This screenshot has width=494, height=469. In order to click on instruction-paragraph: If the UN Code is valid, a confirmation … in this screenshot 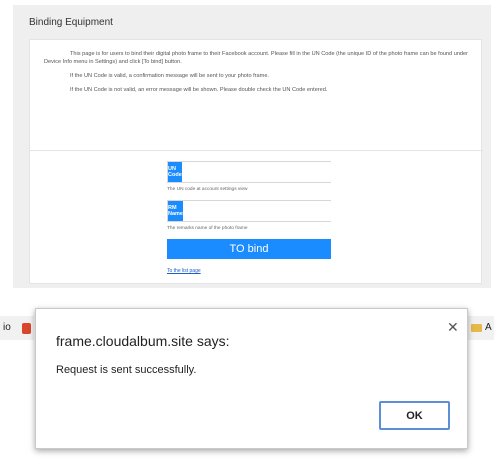, I will do `click(169, 76)`.